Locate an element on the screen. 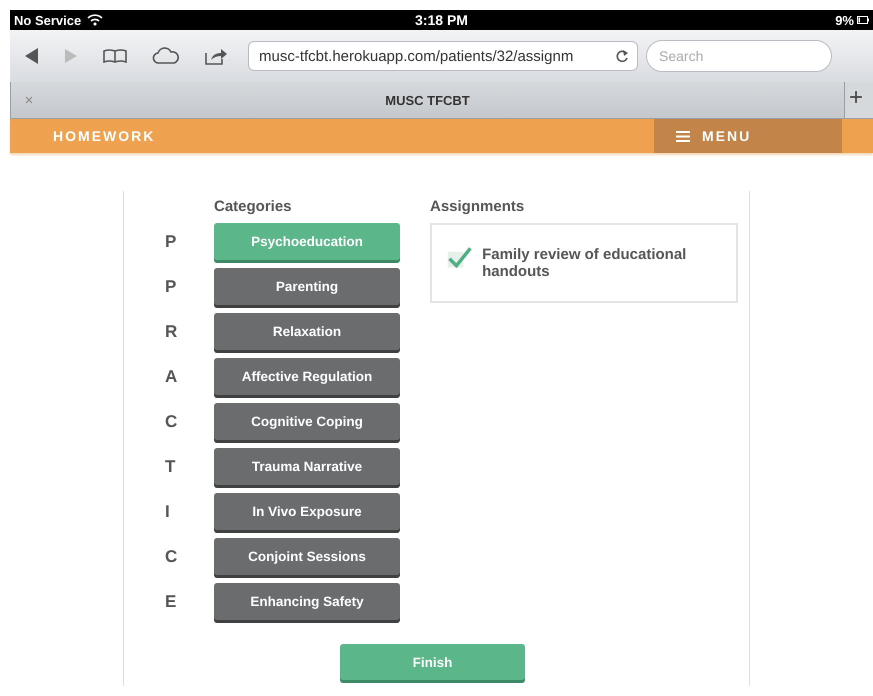 This screenshot has width=873, height=696. acronym-letter: A is located at coordinates (171, 376).